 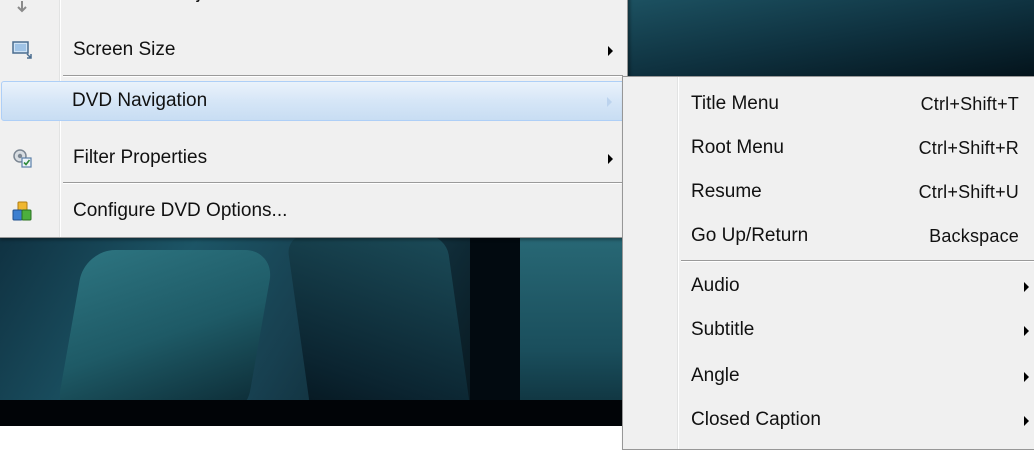 I want to click on submenu-item-closed-caption: Closed Caption, so click(x=829, y=420).